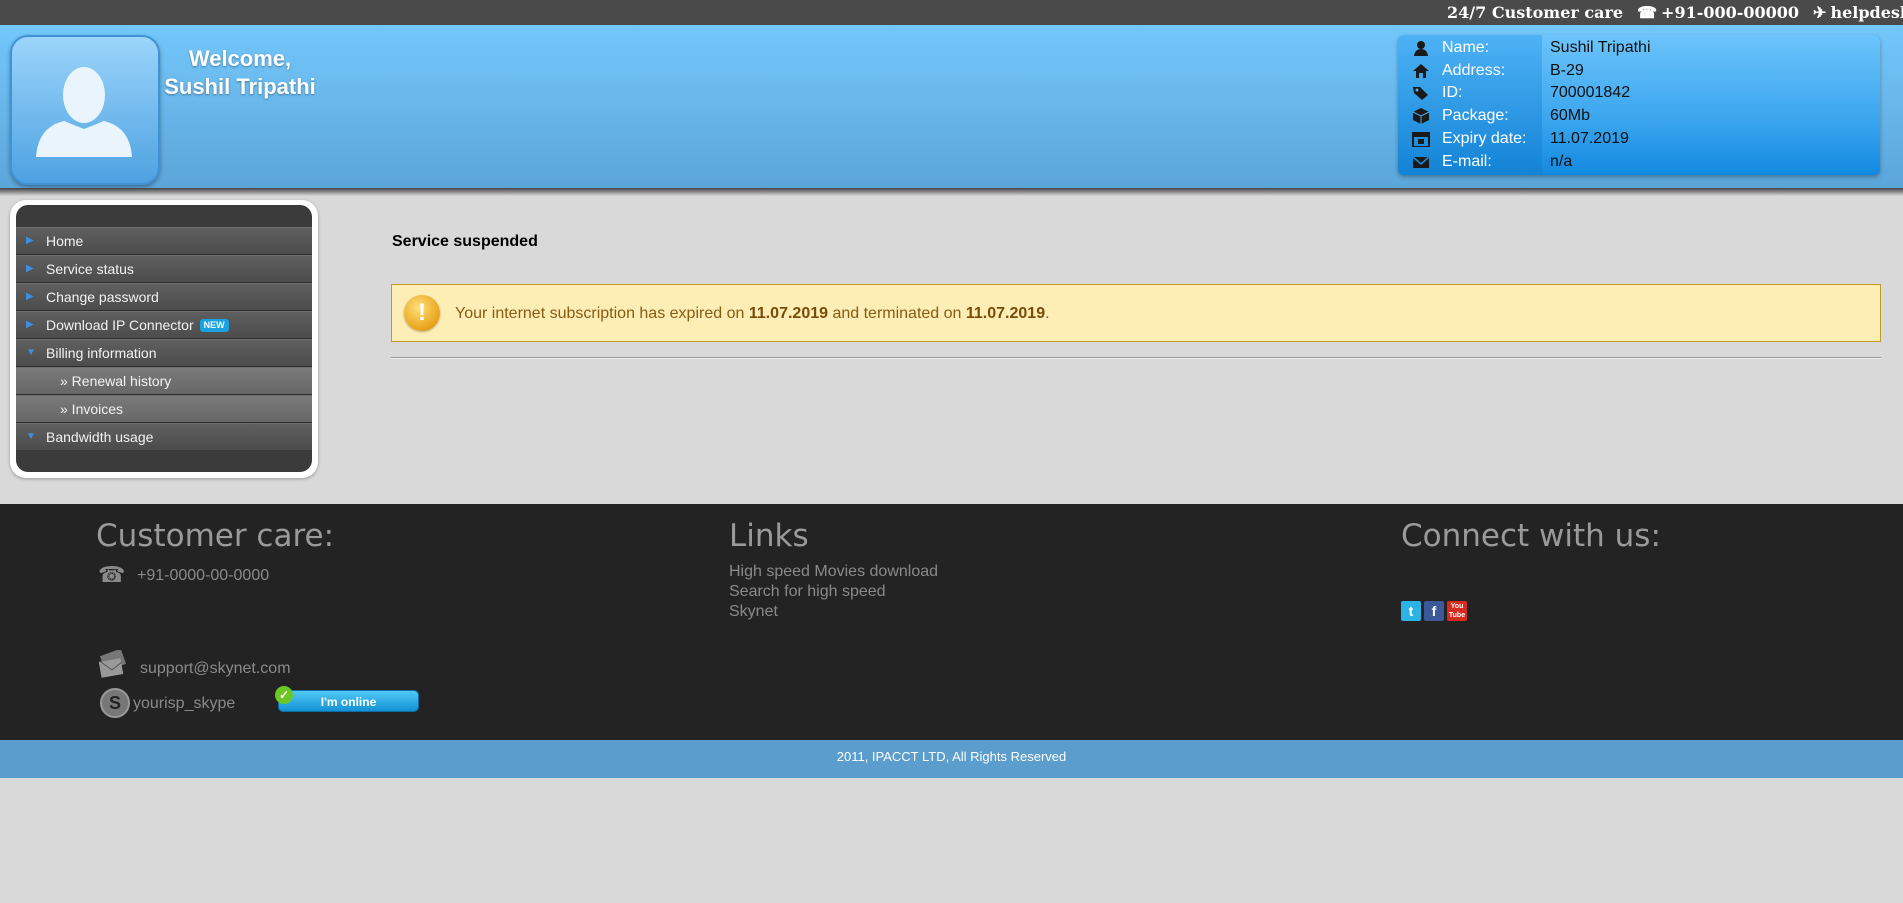  What do you see at coordinates (215, 536) in the screenshot?
I see `customer-care-heading: Customer care:` at bounding box center [215, 536].